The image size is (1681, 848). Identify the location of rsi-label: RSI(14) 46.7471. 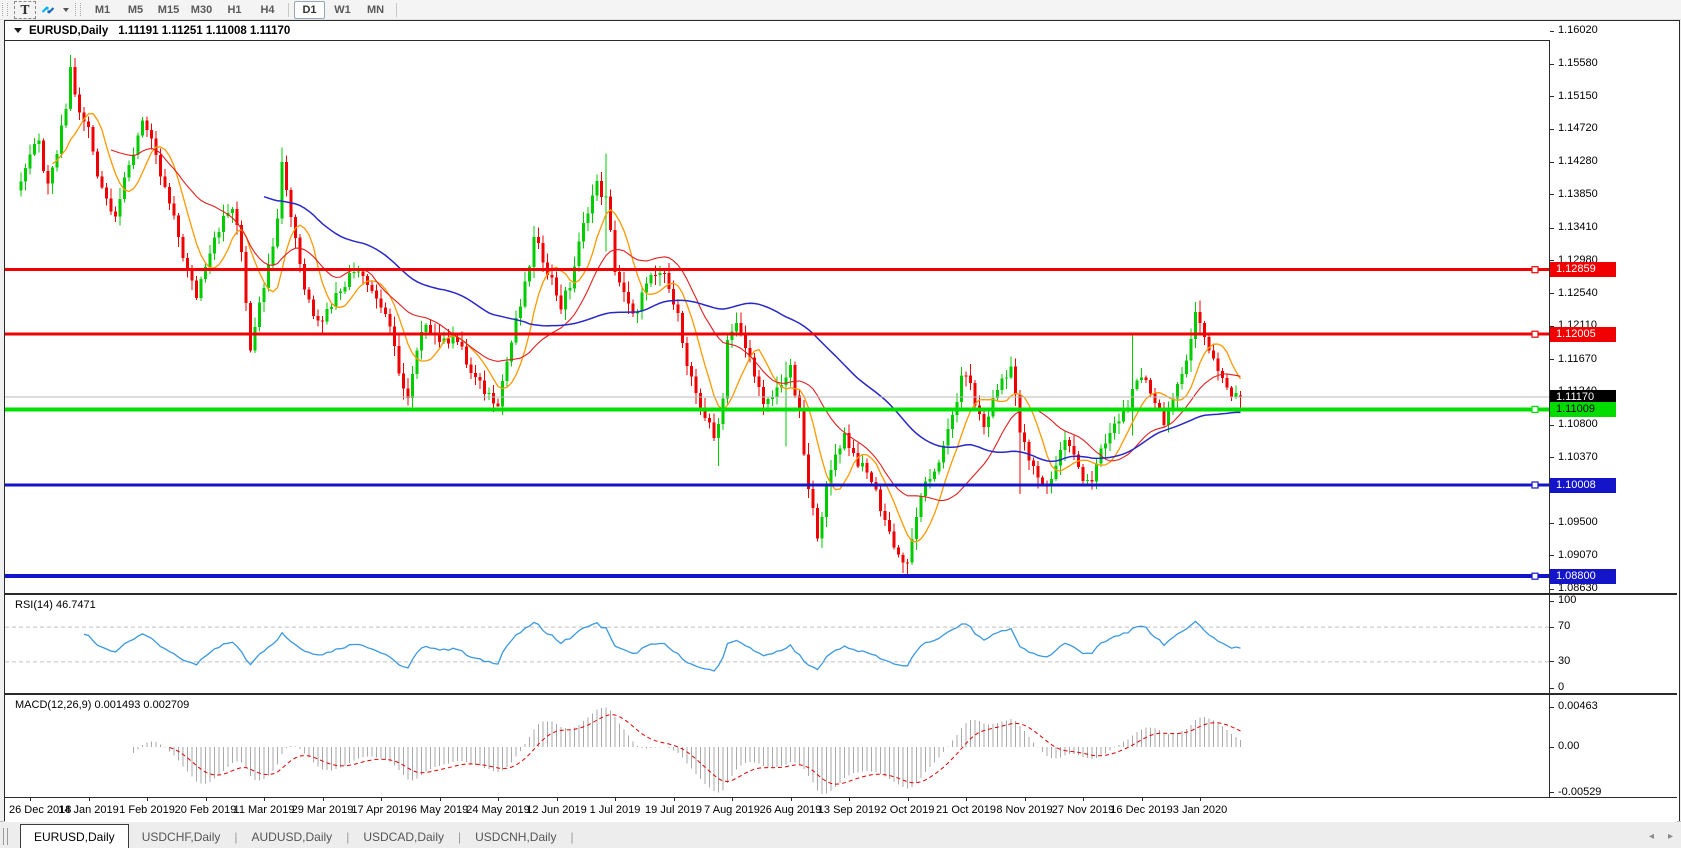
(55, 605).